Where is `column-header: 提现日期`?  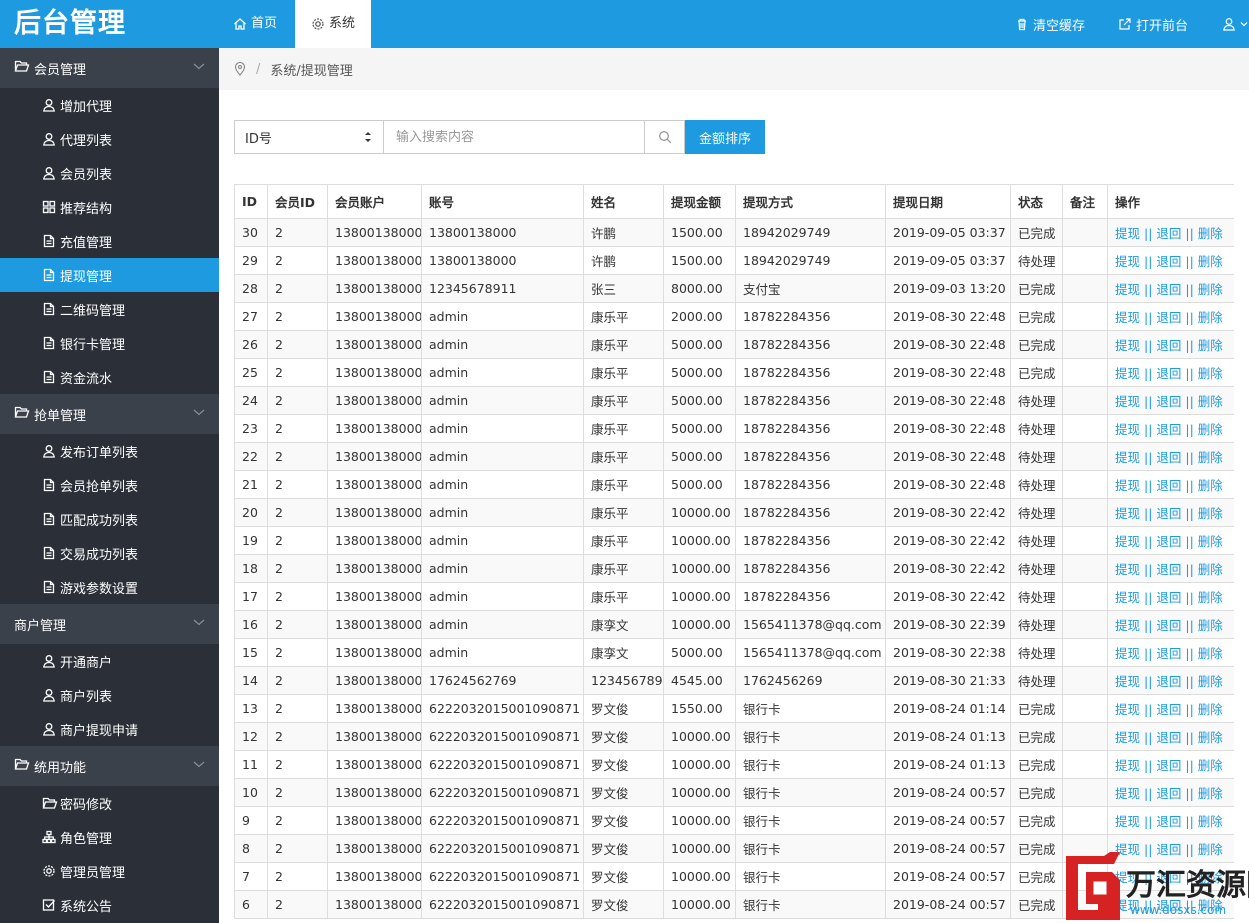
column-header: 提现日期 is located at coordinates (948, 201).